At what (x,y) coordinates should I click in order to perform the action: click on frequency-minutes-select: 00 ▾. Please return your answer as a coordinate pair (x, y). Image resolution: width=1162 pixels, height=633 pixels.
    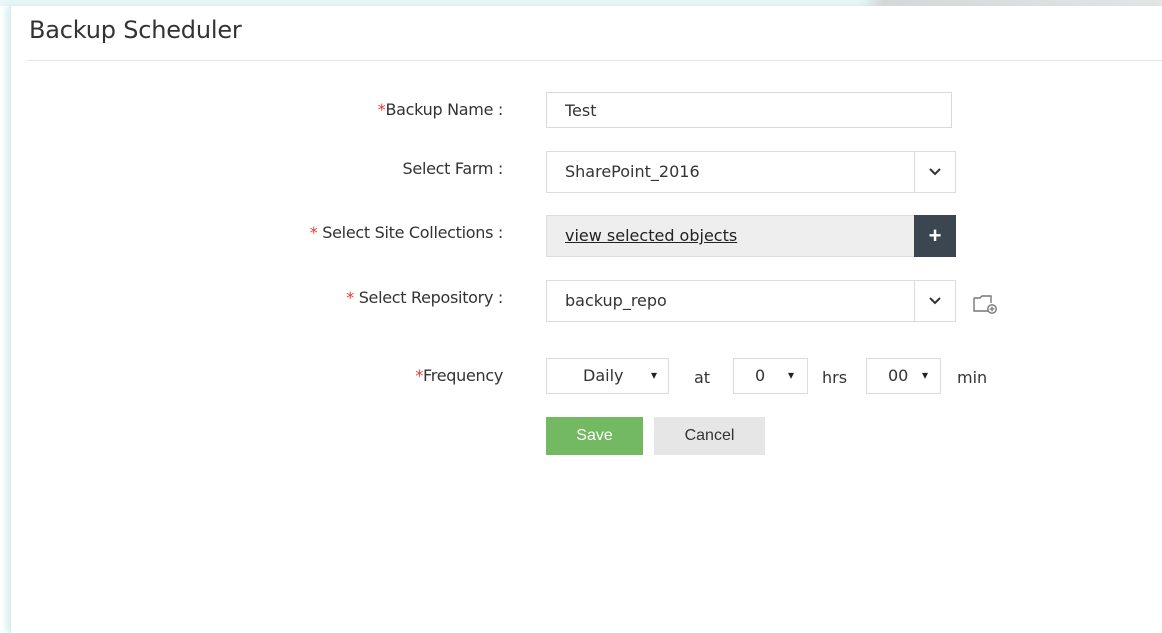
    Looking at the image, I should click on (903, 376).